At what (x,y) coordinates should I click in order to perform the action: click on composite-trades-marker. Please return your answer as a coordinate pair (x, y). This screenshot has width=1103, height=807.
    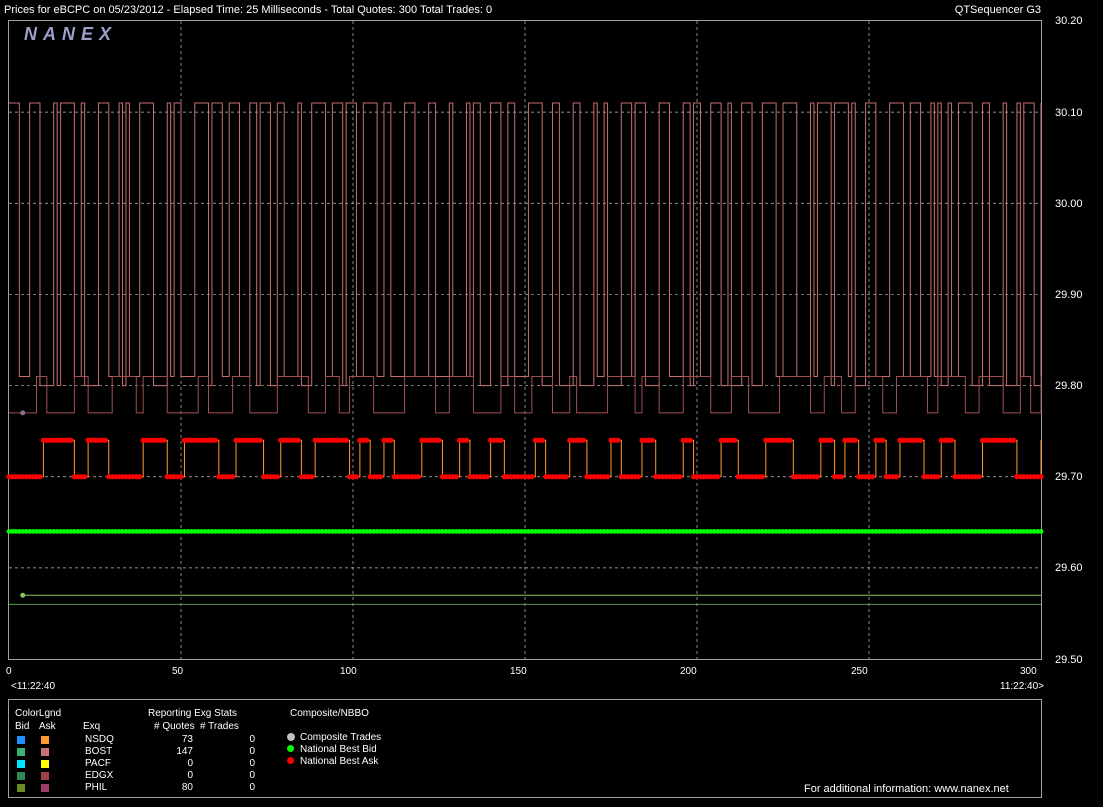
    Looking at the image, I should click on (291, 737).